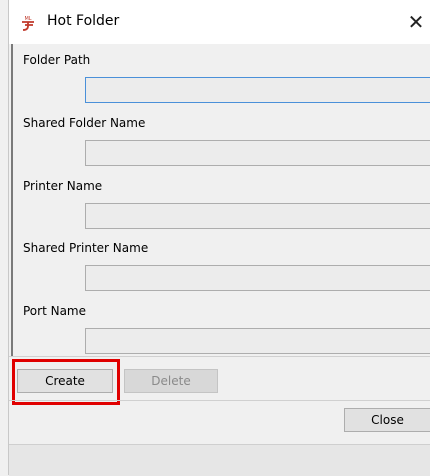  Describe the element at coordinates (63, 186) in the screenshot. I see `printer-name-label: Printer Name` at that location.